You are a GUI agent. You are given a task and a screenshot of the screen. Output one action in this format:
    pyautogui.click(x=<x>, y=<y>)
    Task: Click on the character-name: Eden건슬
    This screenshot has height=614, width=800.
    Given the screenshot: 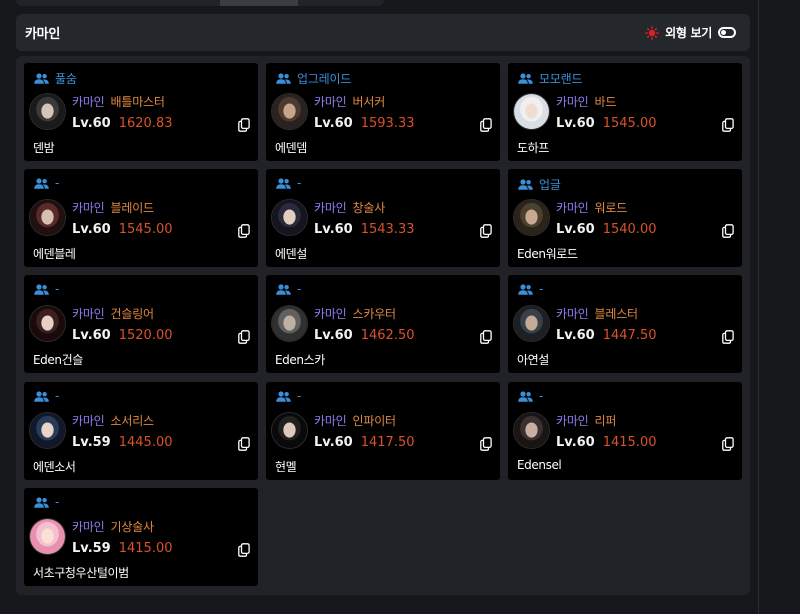 What is the action you would take?
    pyautogui.click(x=58, y=360)
    